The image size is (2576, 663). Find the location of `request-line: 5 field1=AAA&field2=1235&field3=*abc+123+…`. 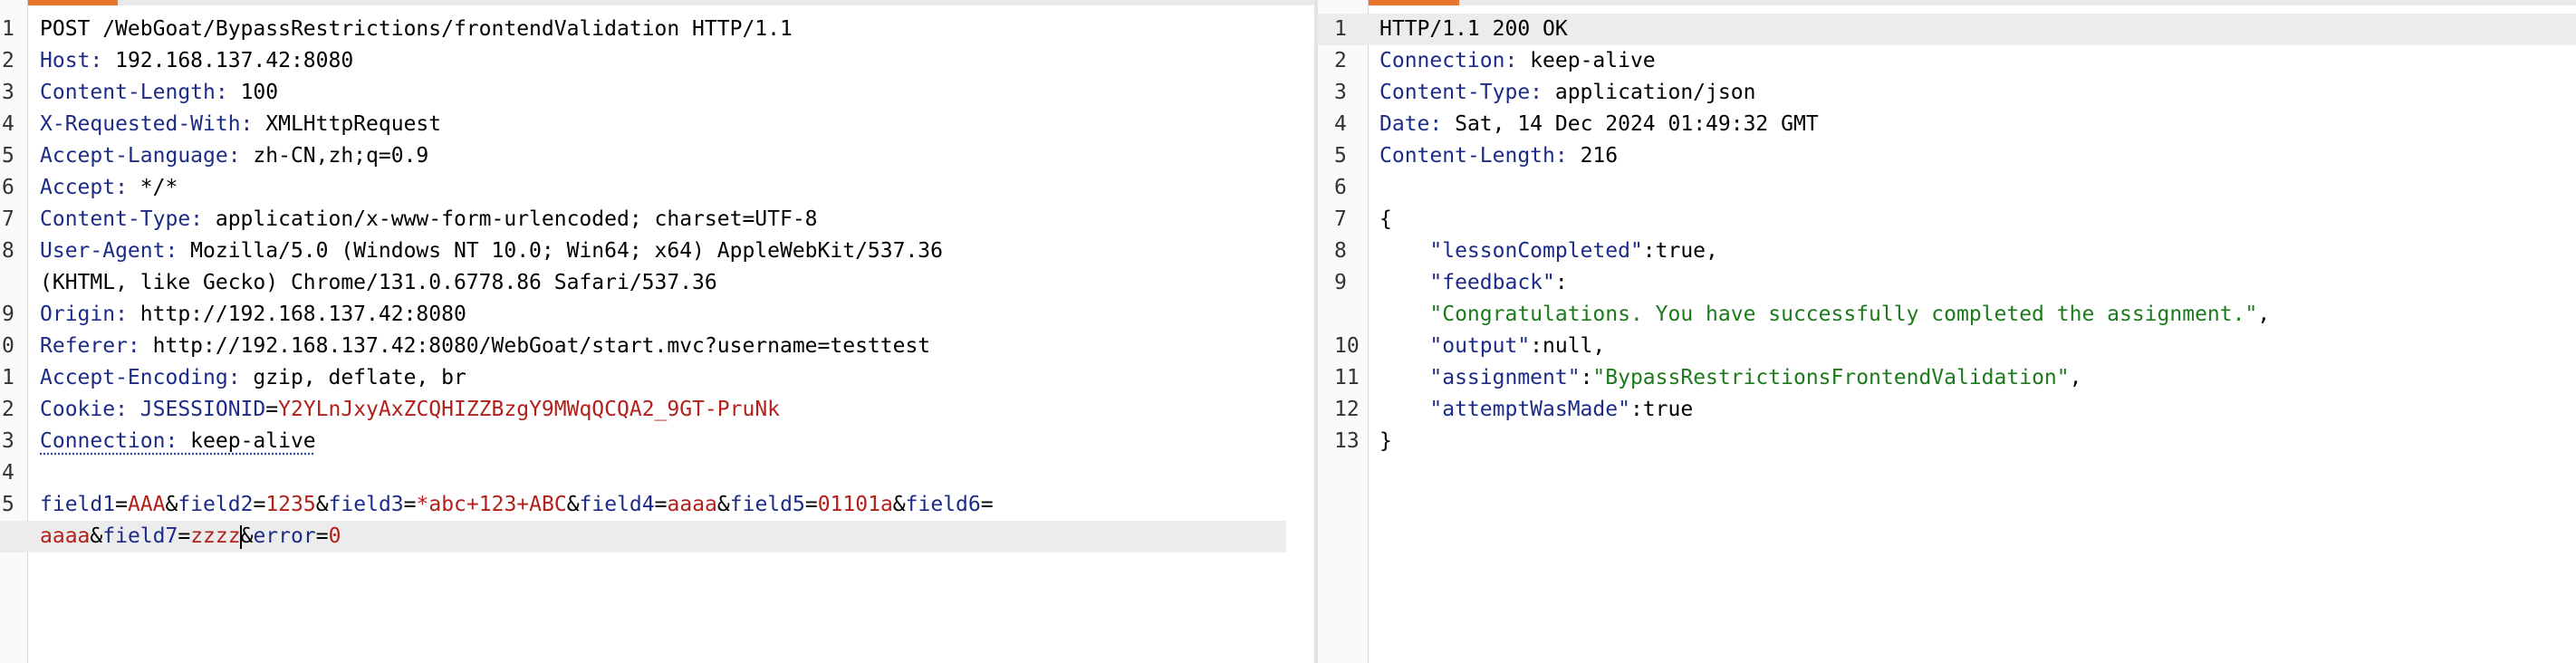

request-line: 5 field1=AAA&field2=1235&field3=*abc+123+… is located at coordinates (643, 505).